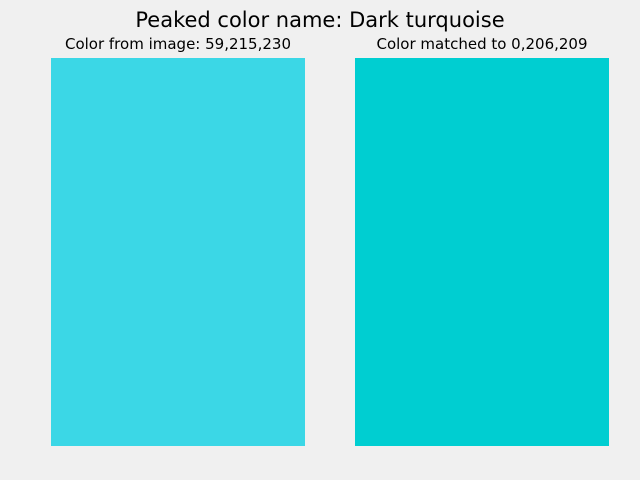 Image resolution: width=640 pixels, height=480 pixels. Describe the element at coordinates (320, 20) in the screenshot. I see `figure-title: Peaked color name: Dark turquoise` at that location.